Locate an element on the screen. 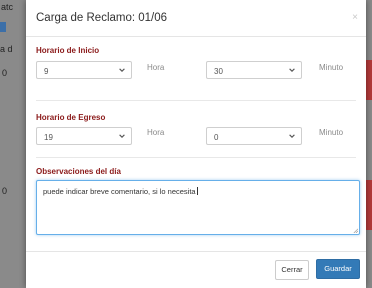 The height and width of the screenshot is (288, 372). inicio-hora-value: 9 is located at coordinates (46, 71).